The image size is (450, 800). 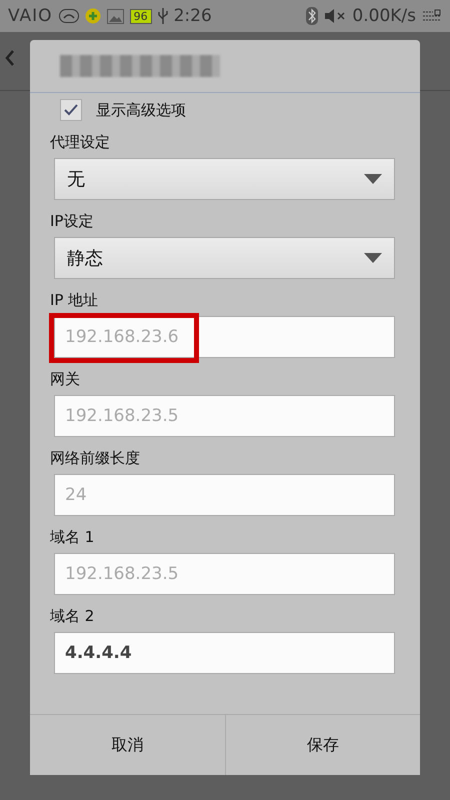 I want to click on battery-icon: 96, so click(x=141, y=16).